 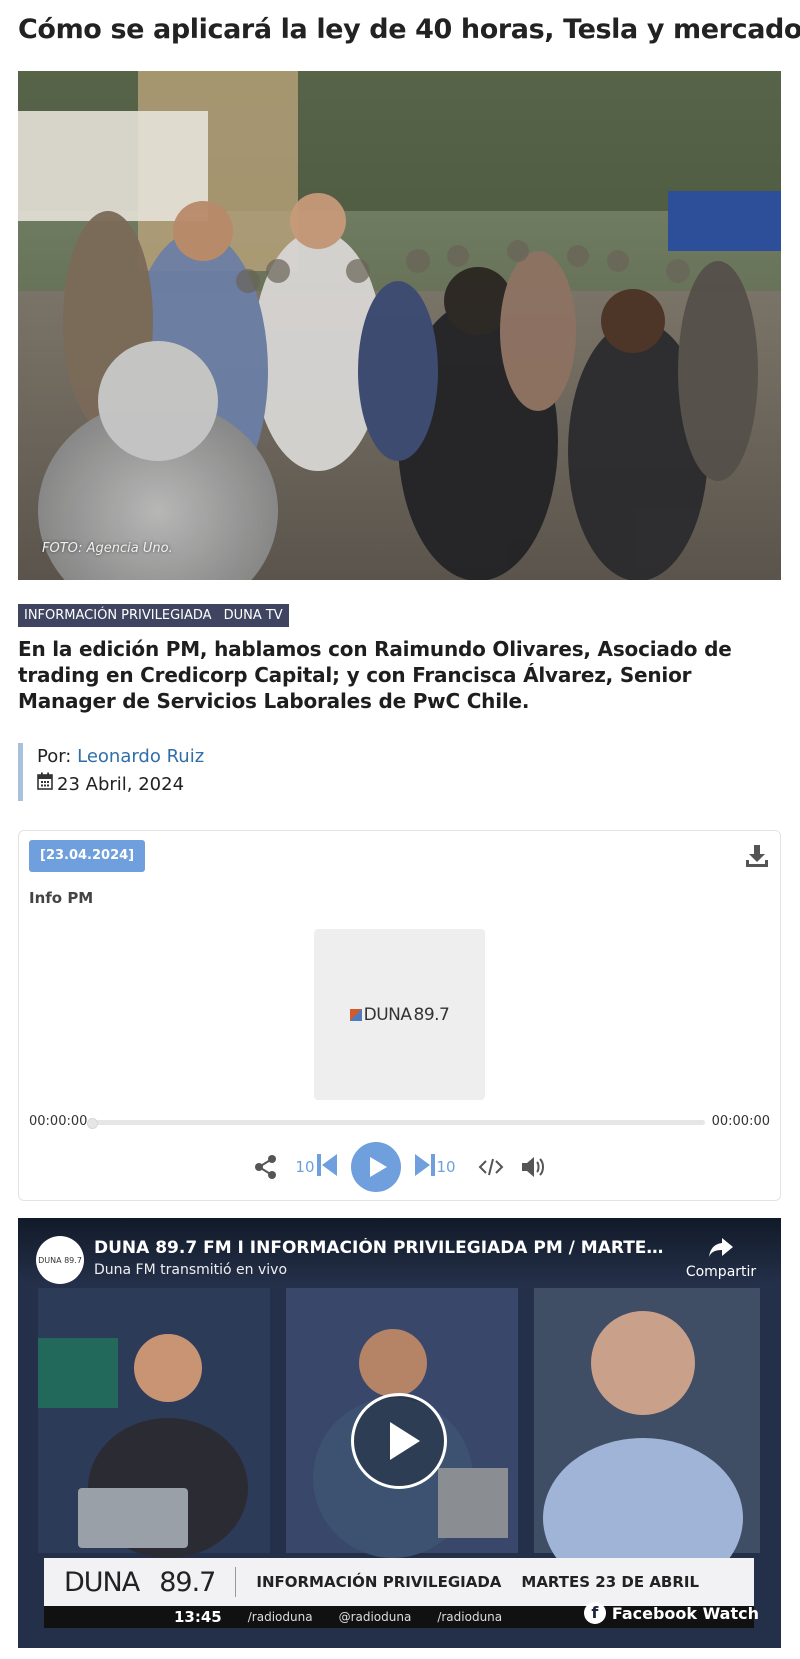 What do you see at coordinates (375, 1617) in the screenshot?
I see `social-x: @radioduna` at bounding box center [375, 1617].